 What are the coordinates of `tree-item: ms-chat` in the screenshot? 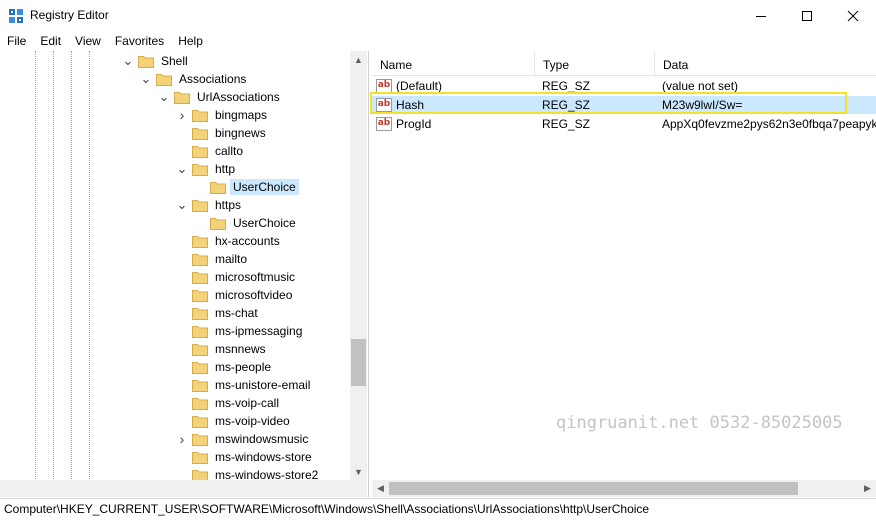 It's located at (218, 313).